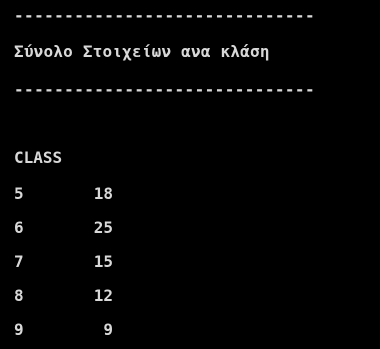 The height and width of the screenshot is (349, 380). Describe the element at coordinates (103, 193) in the screenshot. I see `count-value: 18` at that location.